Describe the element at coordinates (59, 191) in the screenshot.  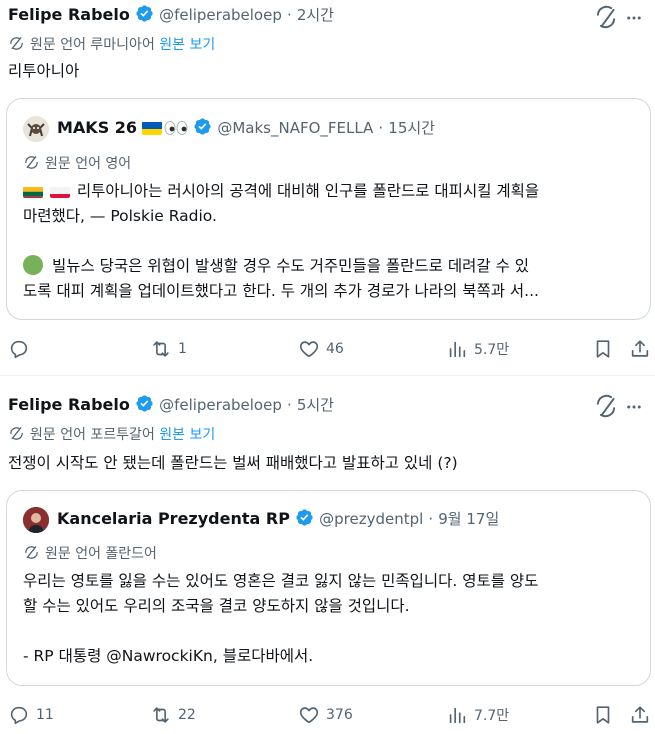
I see `poland-flag-icon` at that location.